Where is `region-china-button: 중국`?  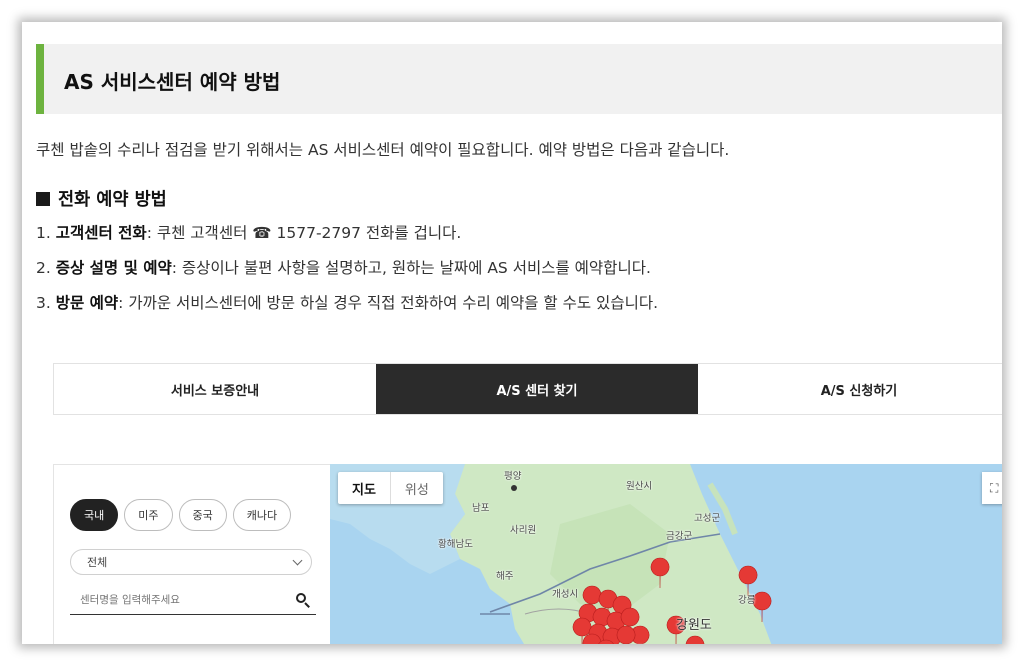 region-china-button: 중국 is located at coordinates (202, 515).